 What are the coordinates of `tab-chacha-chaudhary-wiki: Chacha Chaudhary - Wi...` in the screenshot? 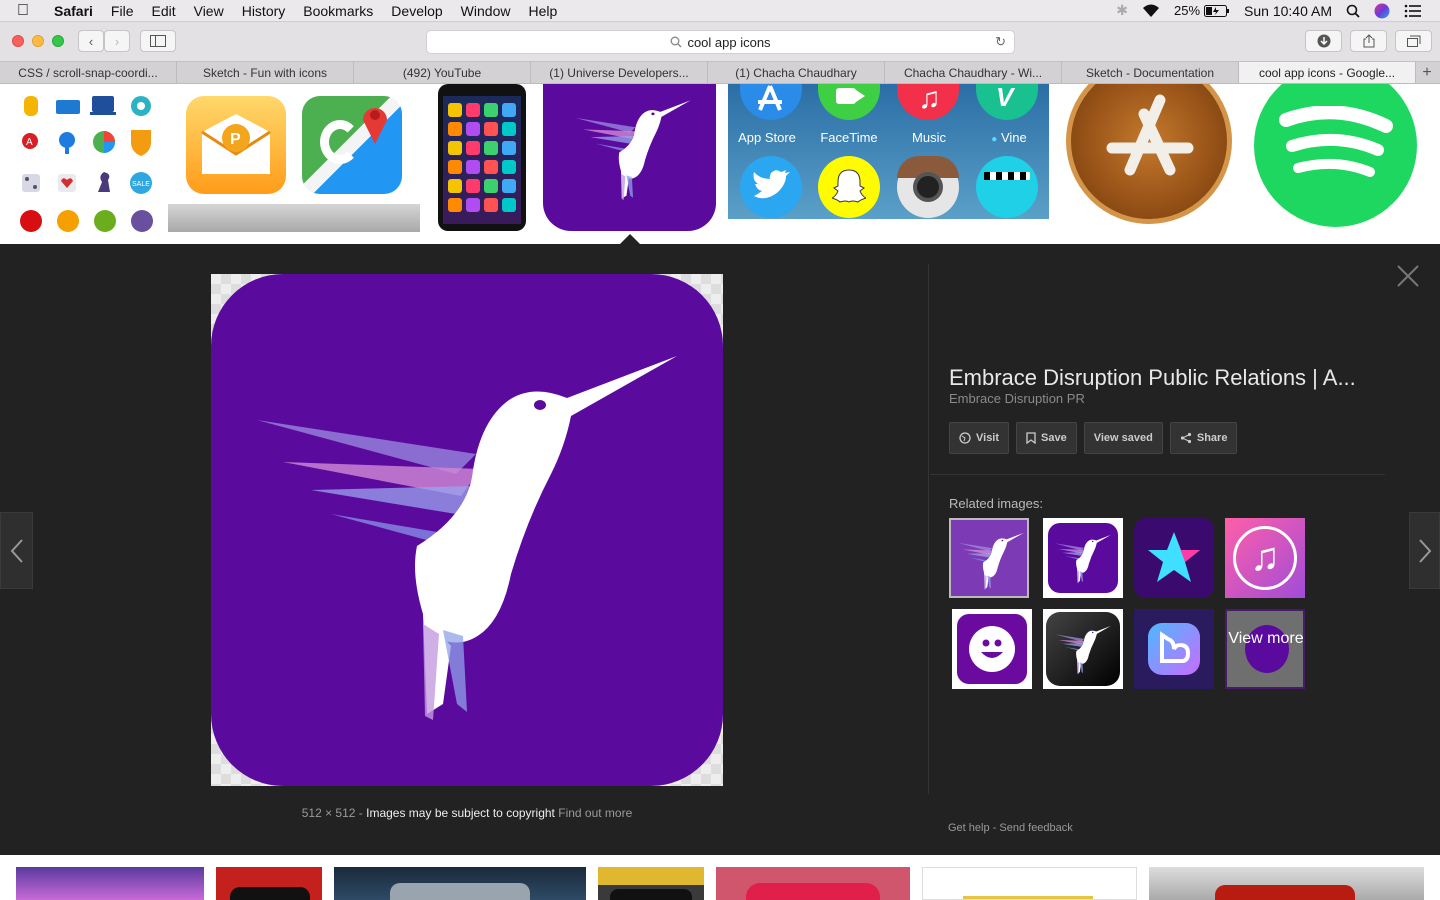 It's located at (973, 72).